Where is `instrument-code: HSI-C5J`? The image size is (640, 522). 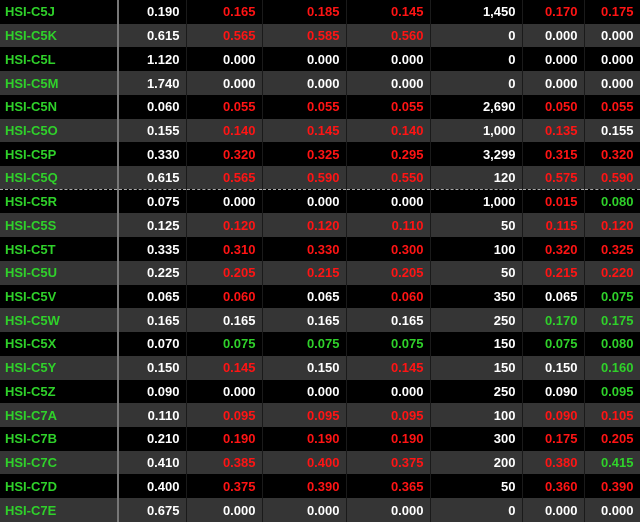 instrument-code: HSI-C5J is located at coordinates (59, 12).